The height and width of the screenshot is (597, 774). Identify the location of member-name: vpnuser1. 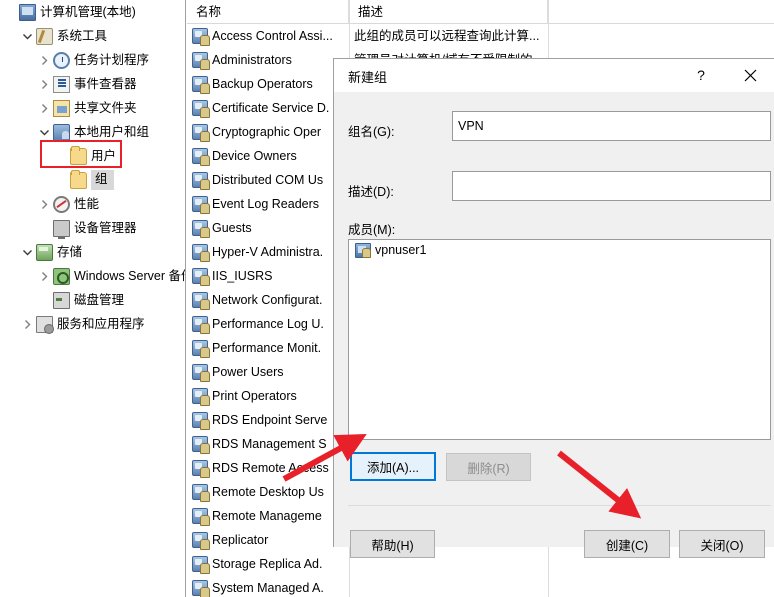
(401, 250).